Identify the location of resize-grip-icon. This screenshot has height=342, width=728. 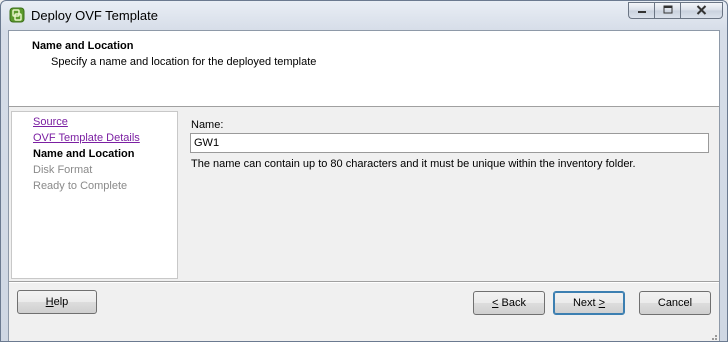
(713, 336).